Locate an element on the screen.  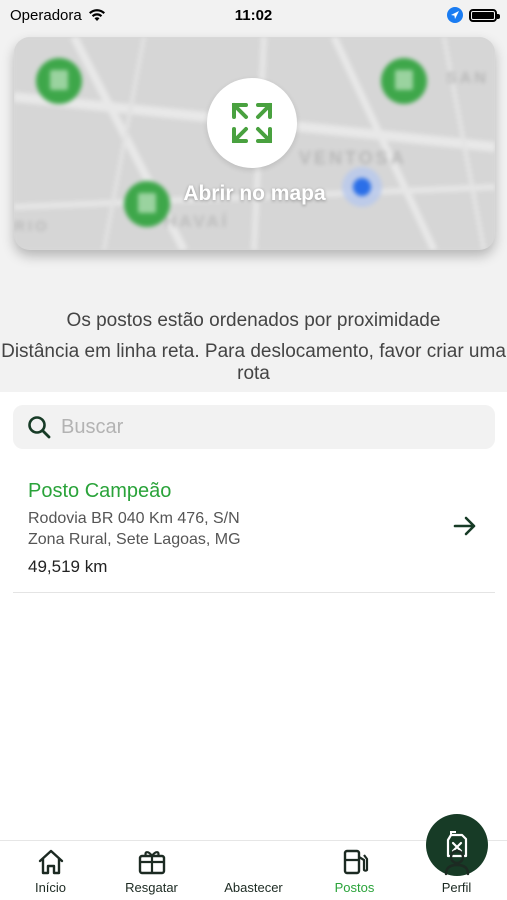
status-bar: Operadora 11:02 is located at coordinates (253, 15).